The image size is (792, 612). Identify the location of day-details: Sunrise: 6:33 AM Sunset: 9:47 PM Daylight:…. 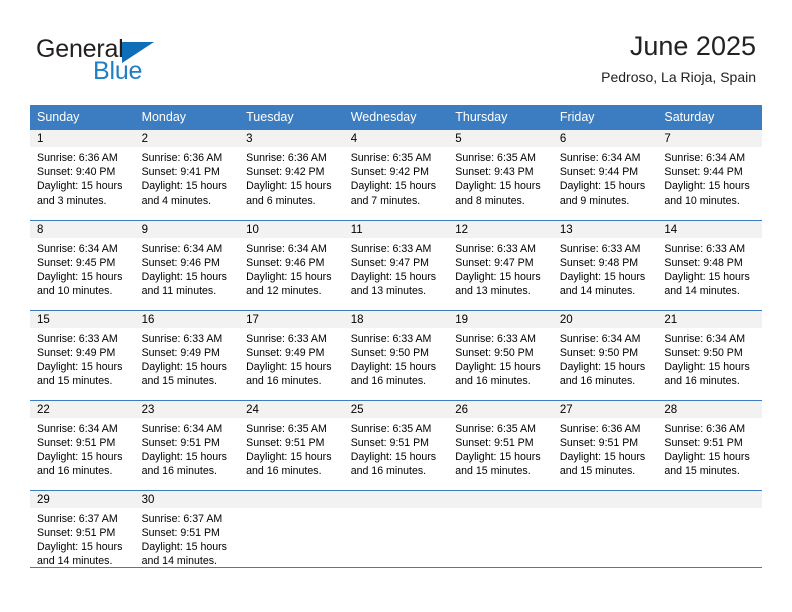
(396, 268).